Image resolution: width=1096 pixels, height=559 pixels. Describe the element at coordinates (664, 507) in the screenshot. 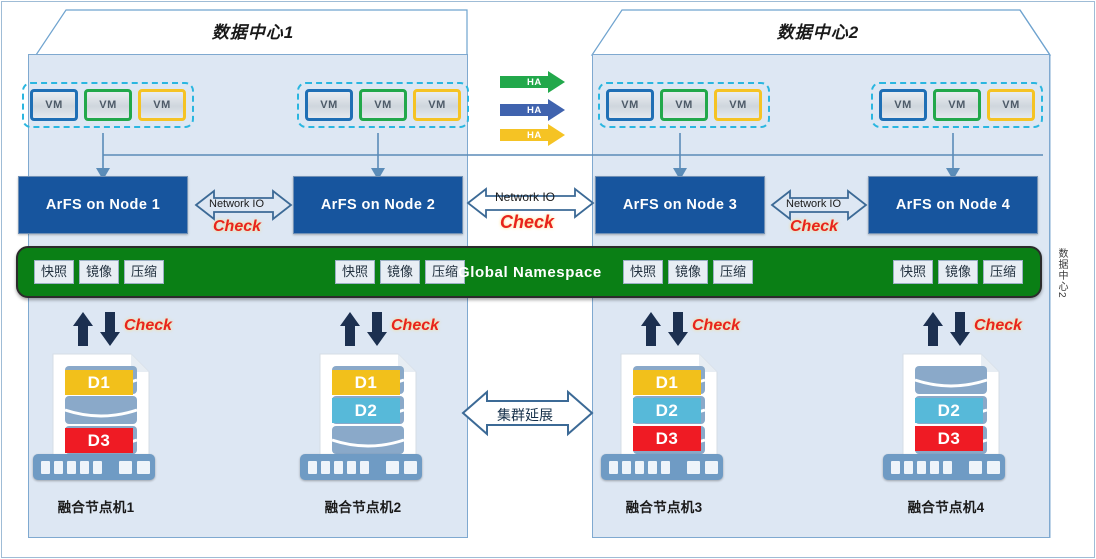

I see `server-3-name: 融合节点机3` at that location.